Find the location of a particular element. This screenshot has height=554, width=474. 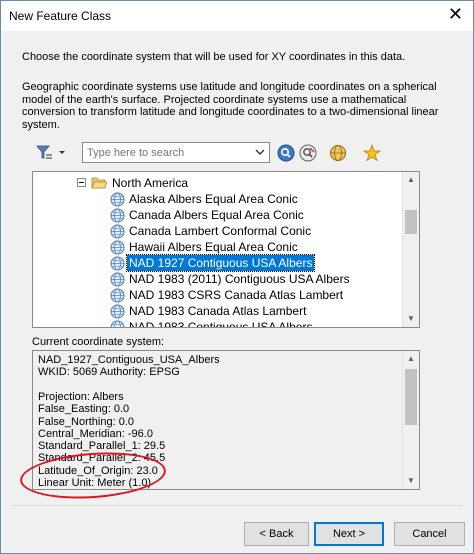

tree-folder-north-america: North America is located at coordinates (218, 183).